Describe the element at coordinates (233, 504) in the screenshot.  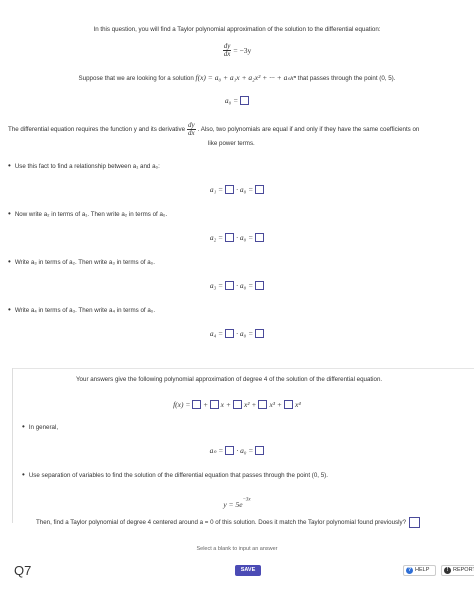
I see `solution-expr: y = 5e` at that location.